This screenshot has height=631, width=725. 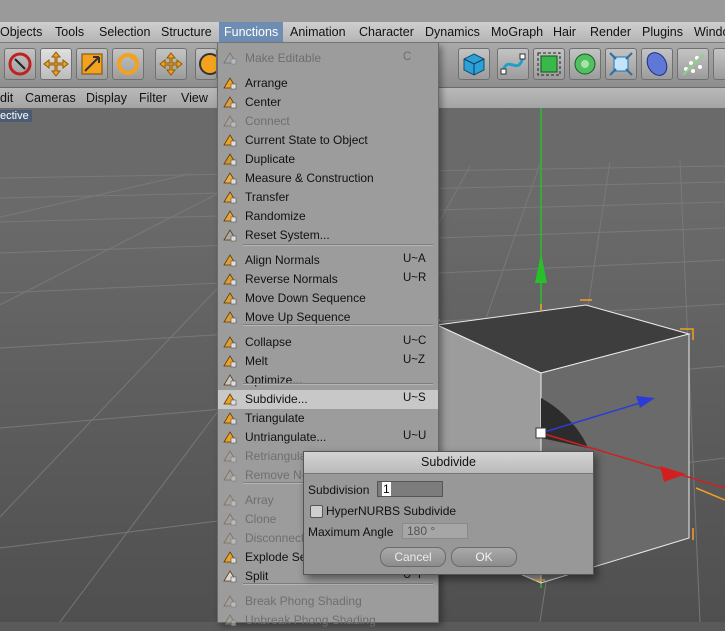 What do you see at coordinates (171, 64) in the screenshot?
I see `move-axis-icon` at bounding box center [171, 64].